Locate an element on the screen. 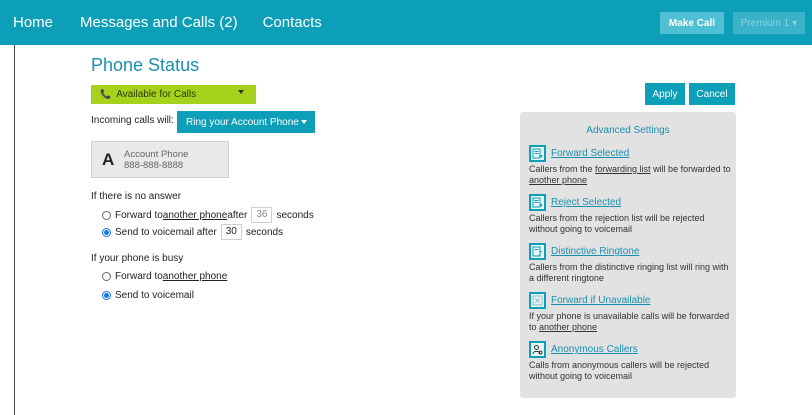 The height and width of the screenshot is (415, 812). cancel-button: Cancel is located at coordinates (712, 94).